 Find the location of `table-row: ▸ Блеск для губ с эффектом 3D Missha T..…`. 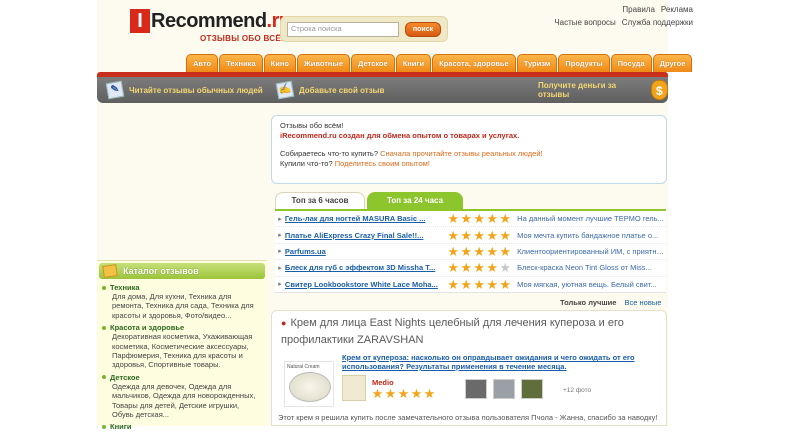

table-row: ▸ Блеск для губ с эффектом 3D Missha T..… is located at coordinates (470, 268).